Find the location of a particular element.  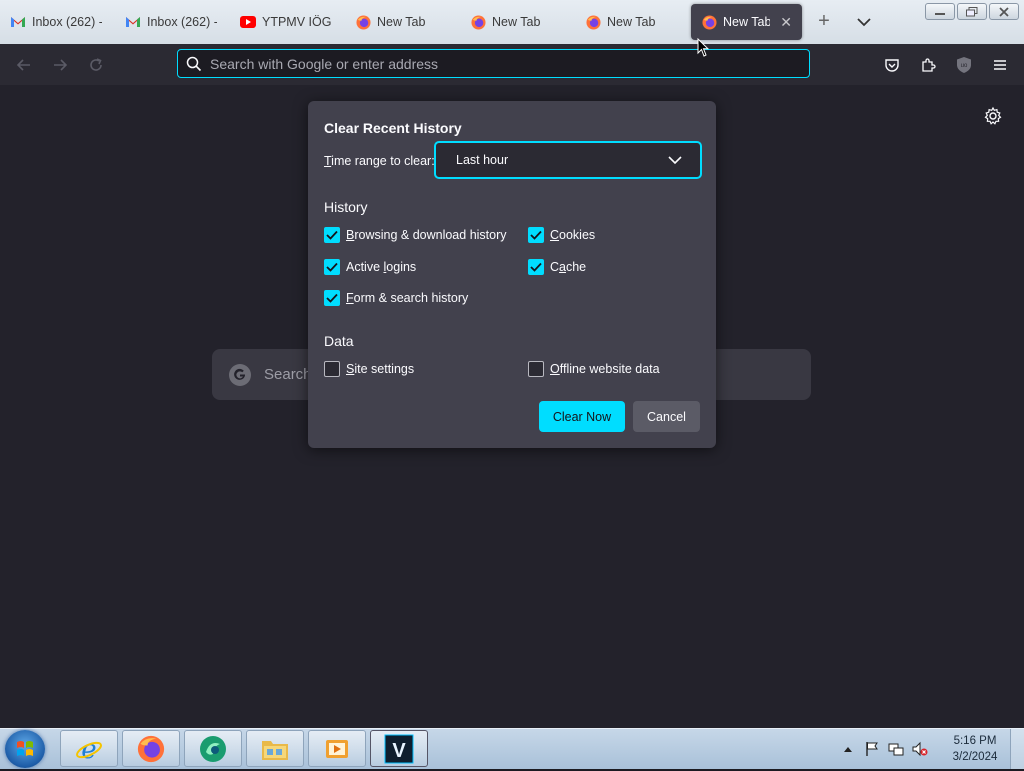

pocket-button is located at coordinates (892, 65).